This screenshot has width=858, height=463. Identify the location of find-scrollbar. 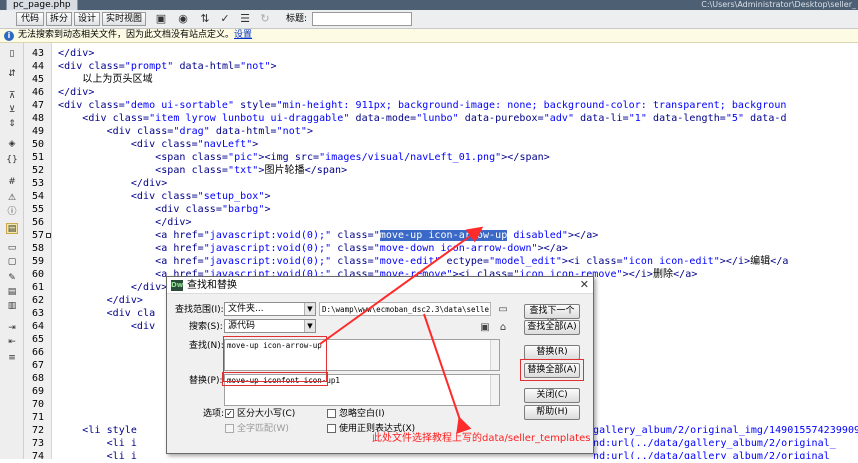
(494, 355).